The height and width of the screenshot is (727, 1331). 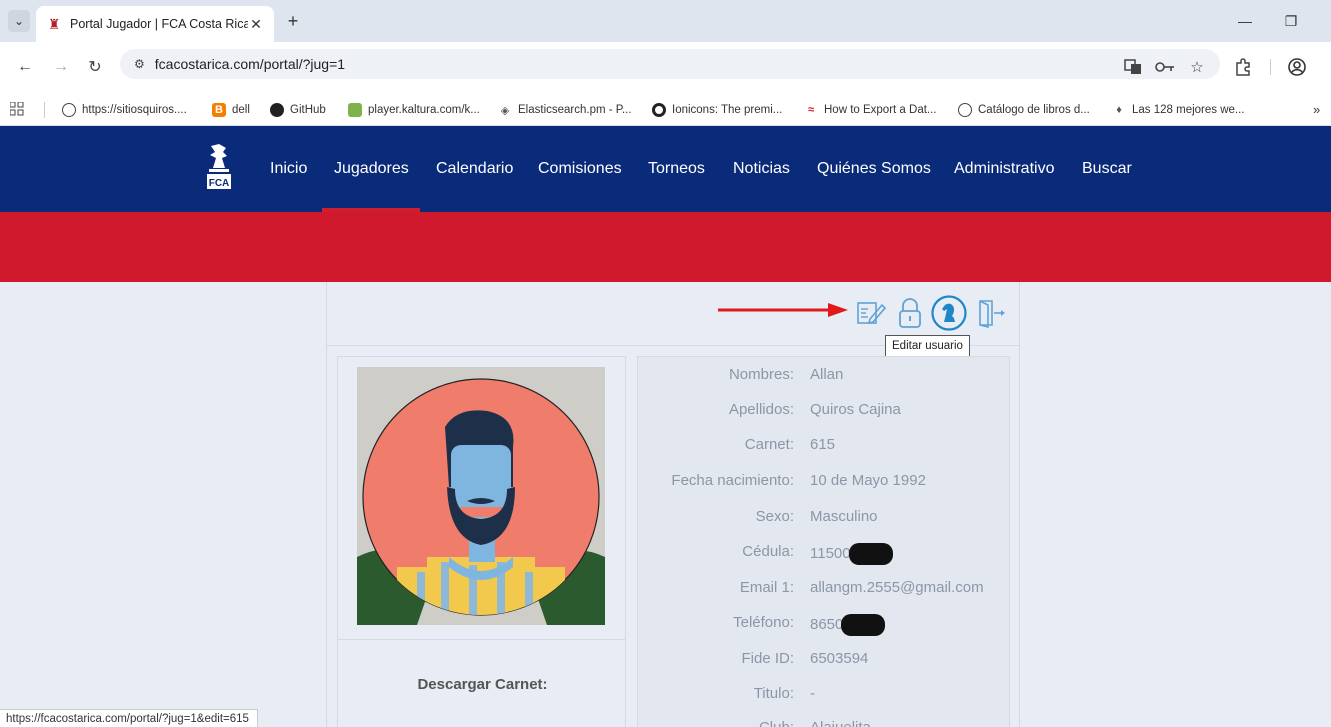 What do you see at coordinates (293, 21) in the screenshot?
I see `new-tab-button: +` at bounding box center [293, 21].